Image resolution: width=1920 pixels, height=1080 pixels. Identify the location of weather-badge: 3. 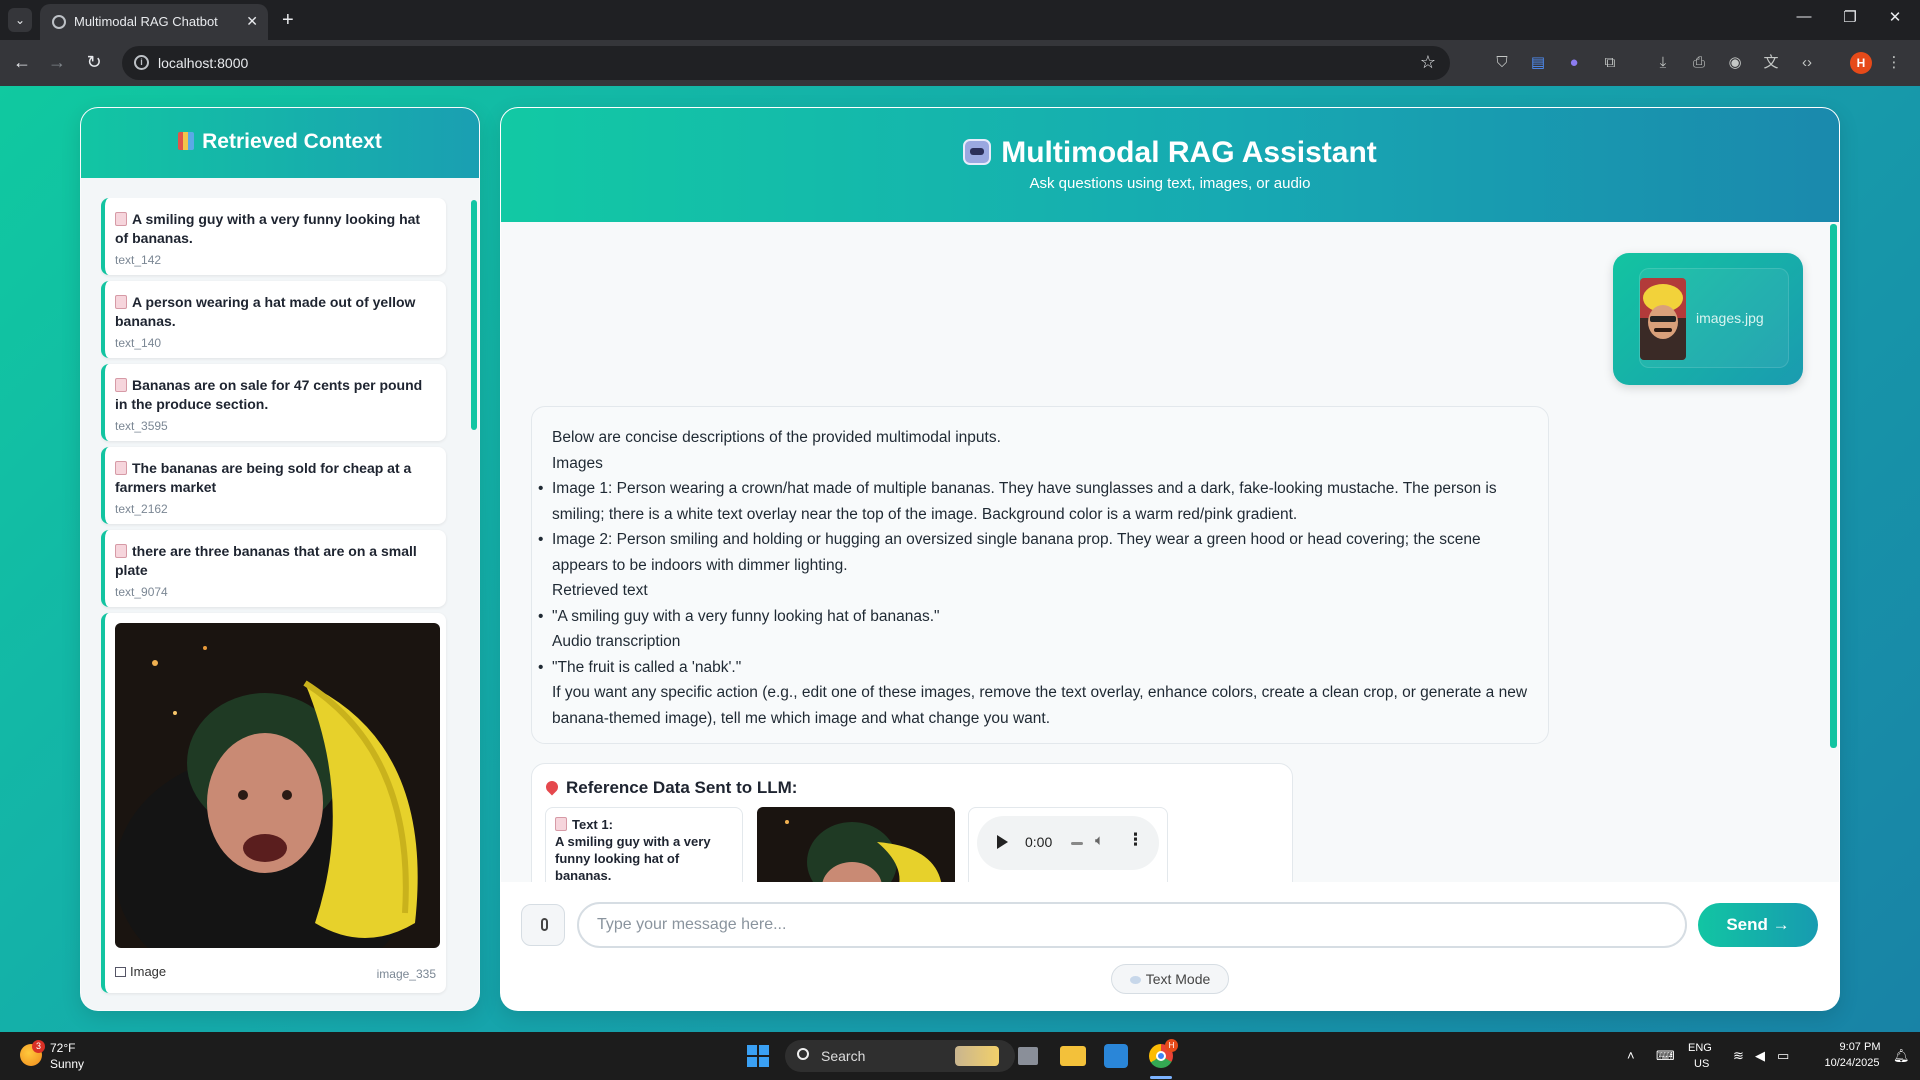
(38, 1046).